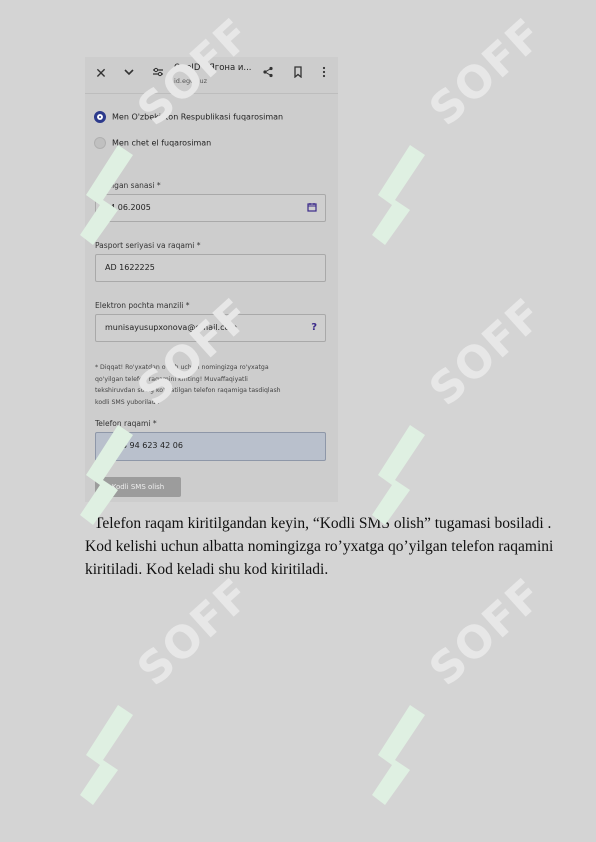 The height and width of the screenshot is (842, 596). I want to click on url-text: id.egov.uz, so click(190, 81).